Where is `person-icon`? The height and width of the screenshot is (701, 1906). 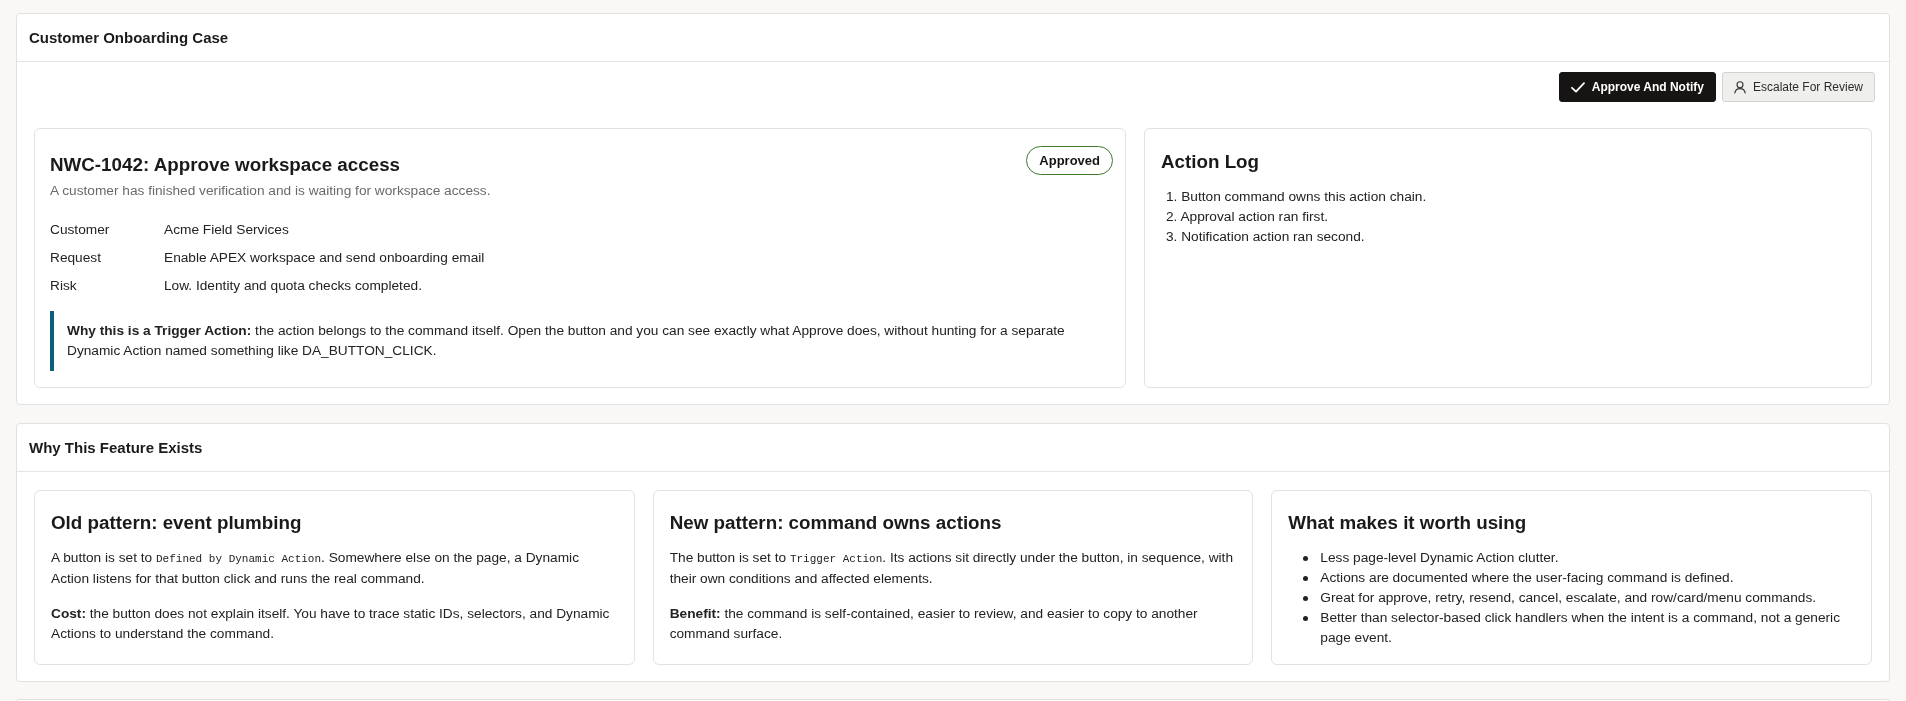
person-icon is located at coordinates (1739, 87).